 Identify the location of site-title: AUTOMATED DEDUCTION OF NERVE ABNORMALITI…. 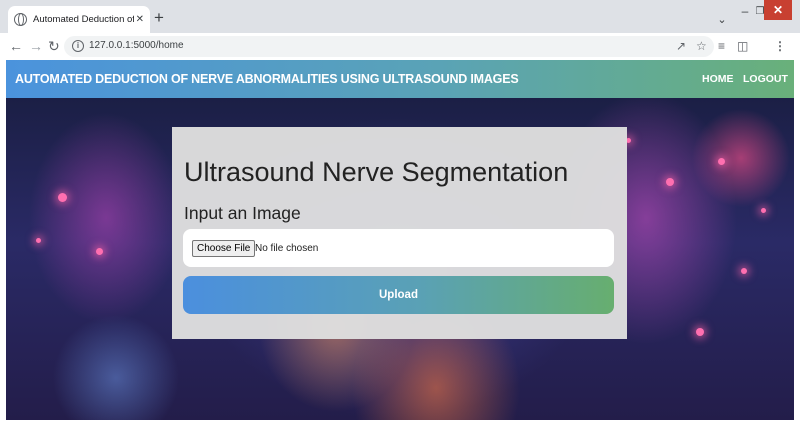
(267, 79).